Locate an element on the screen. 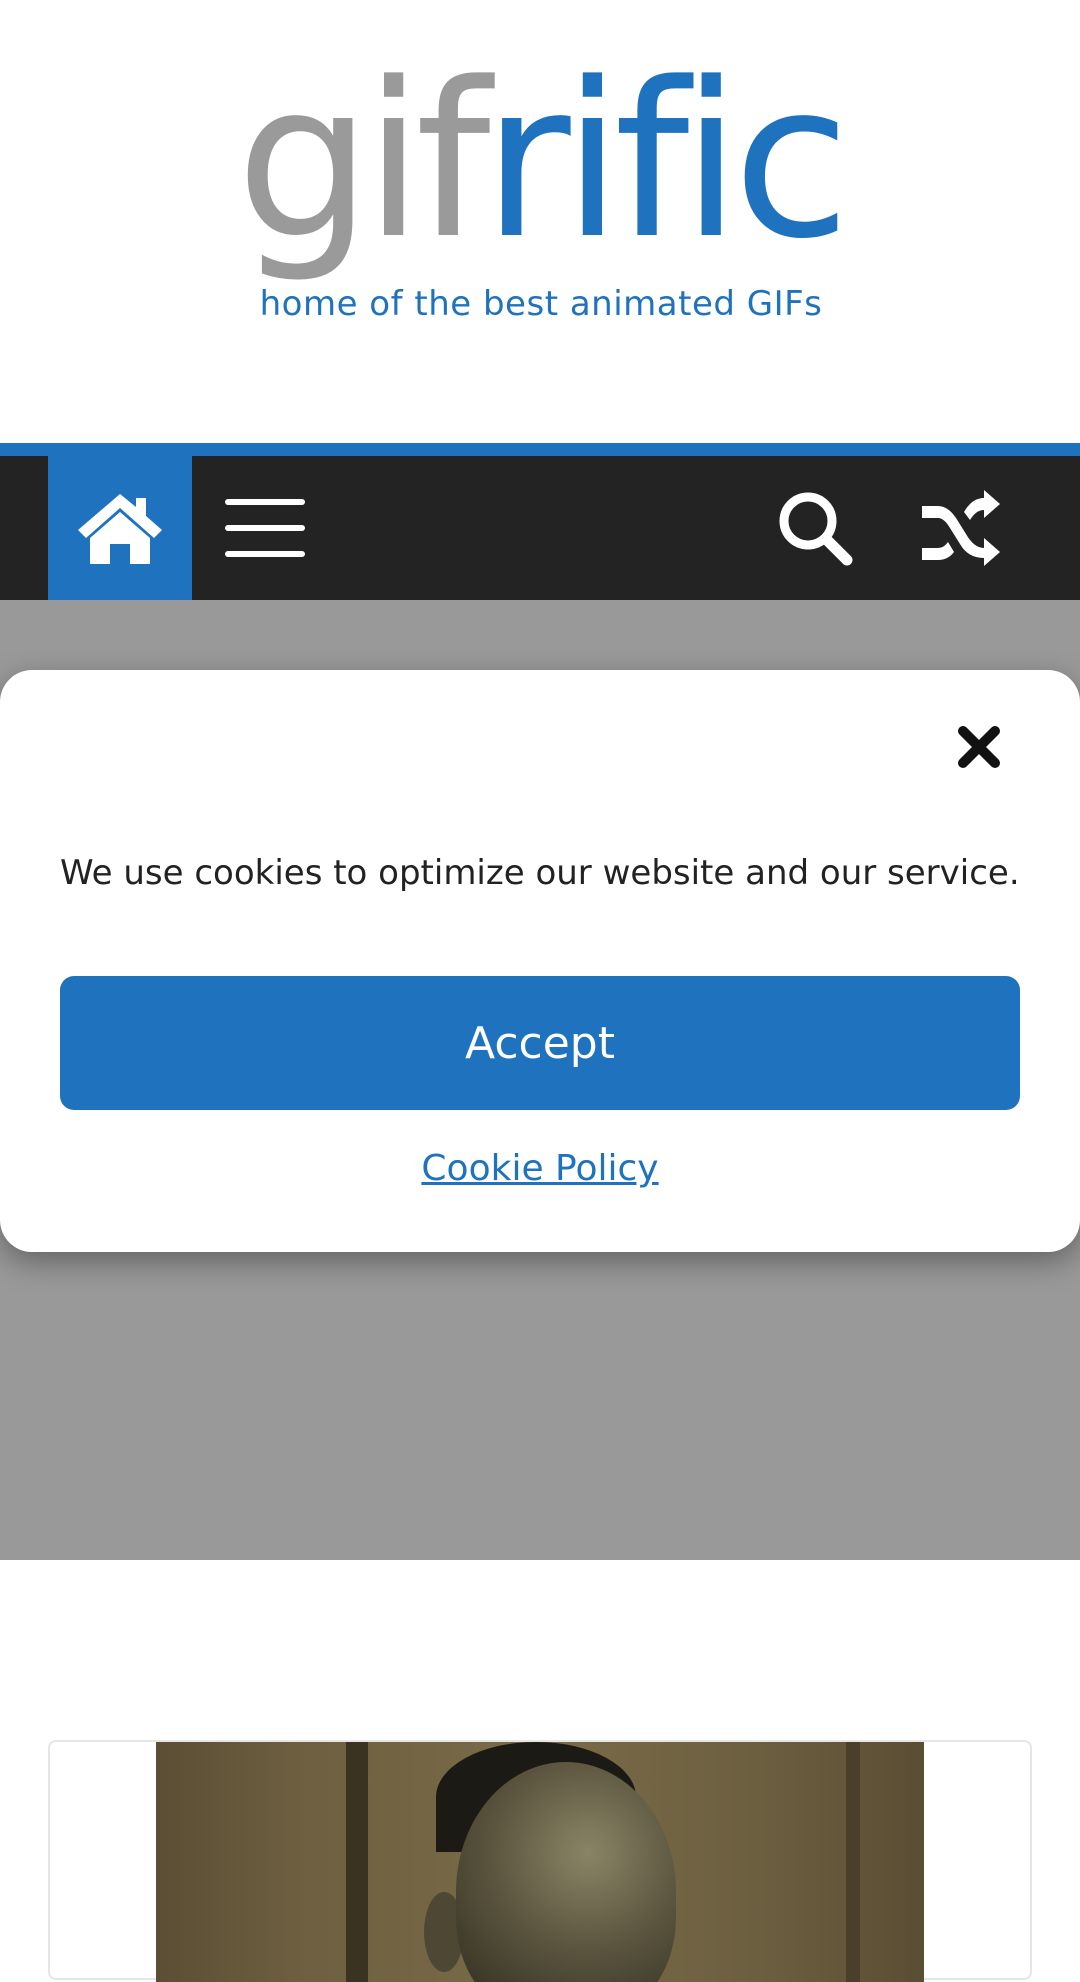  home-button is located at coordinates (120, 528).